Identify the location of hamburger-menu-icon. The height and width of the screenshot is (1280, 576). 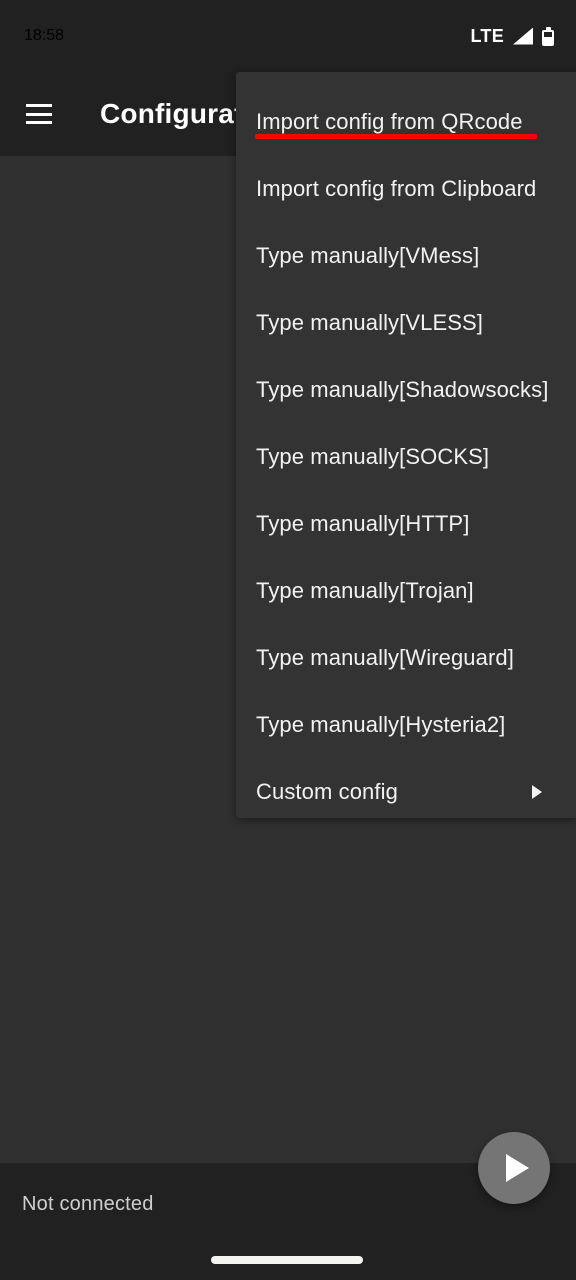
(39, 114).